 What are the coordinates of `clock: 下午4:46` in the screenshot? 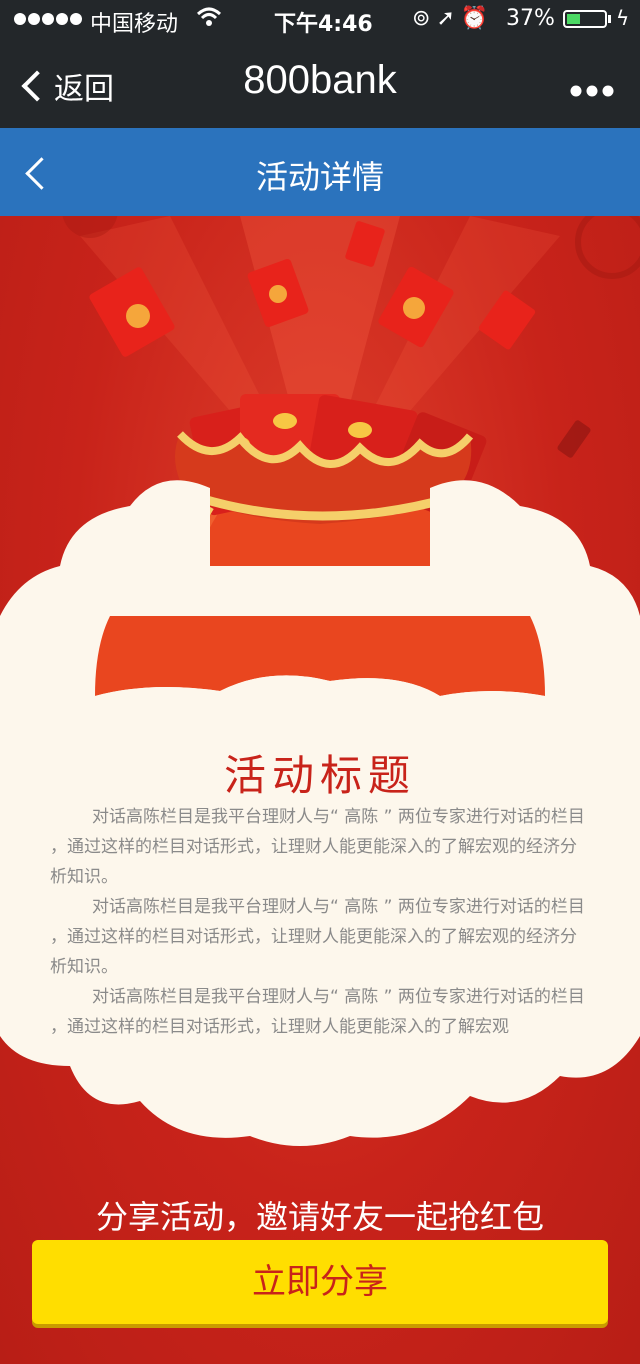 It's located at (323, 24).